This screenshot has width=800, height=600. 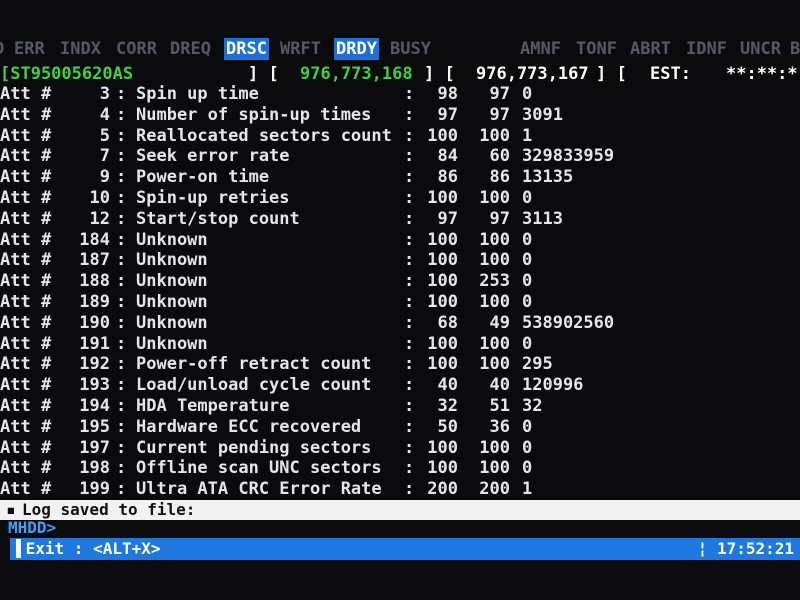 I want to click on table-row: Att # 194: HDA Temperature: 32 51 32, so click(x=400, y=406).